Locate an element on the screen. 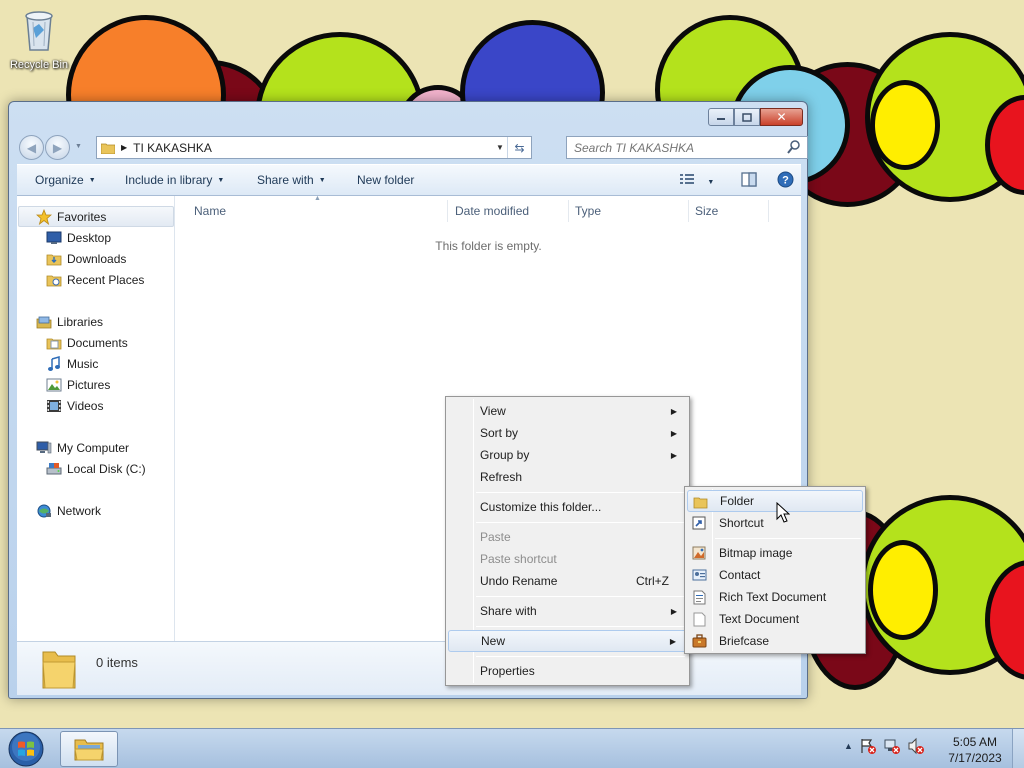 This screenshot has height=768, width=1024. forward-arrow-icon: ▶ is located at coordinates (57, 147).